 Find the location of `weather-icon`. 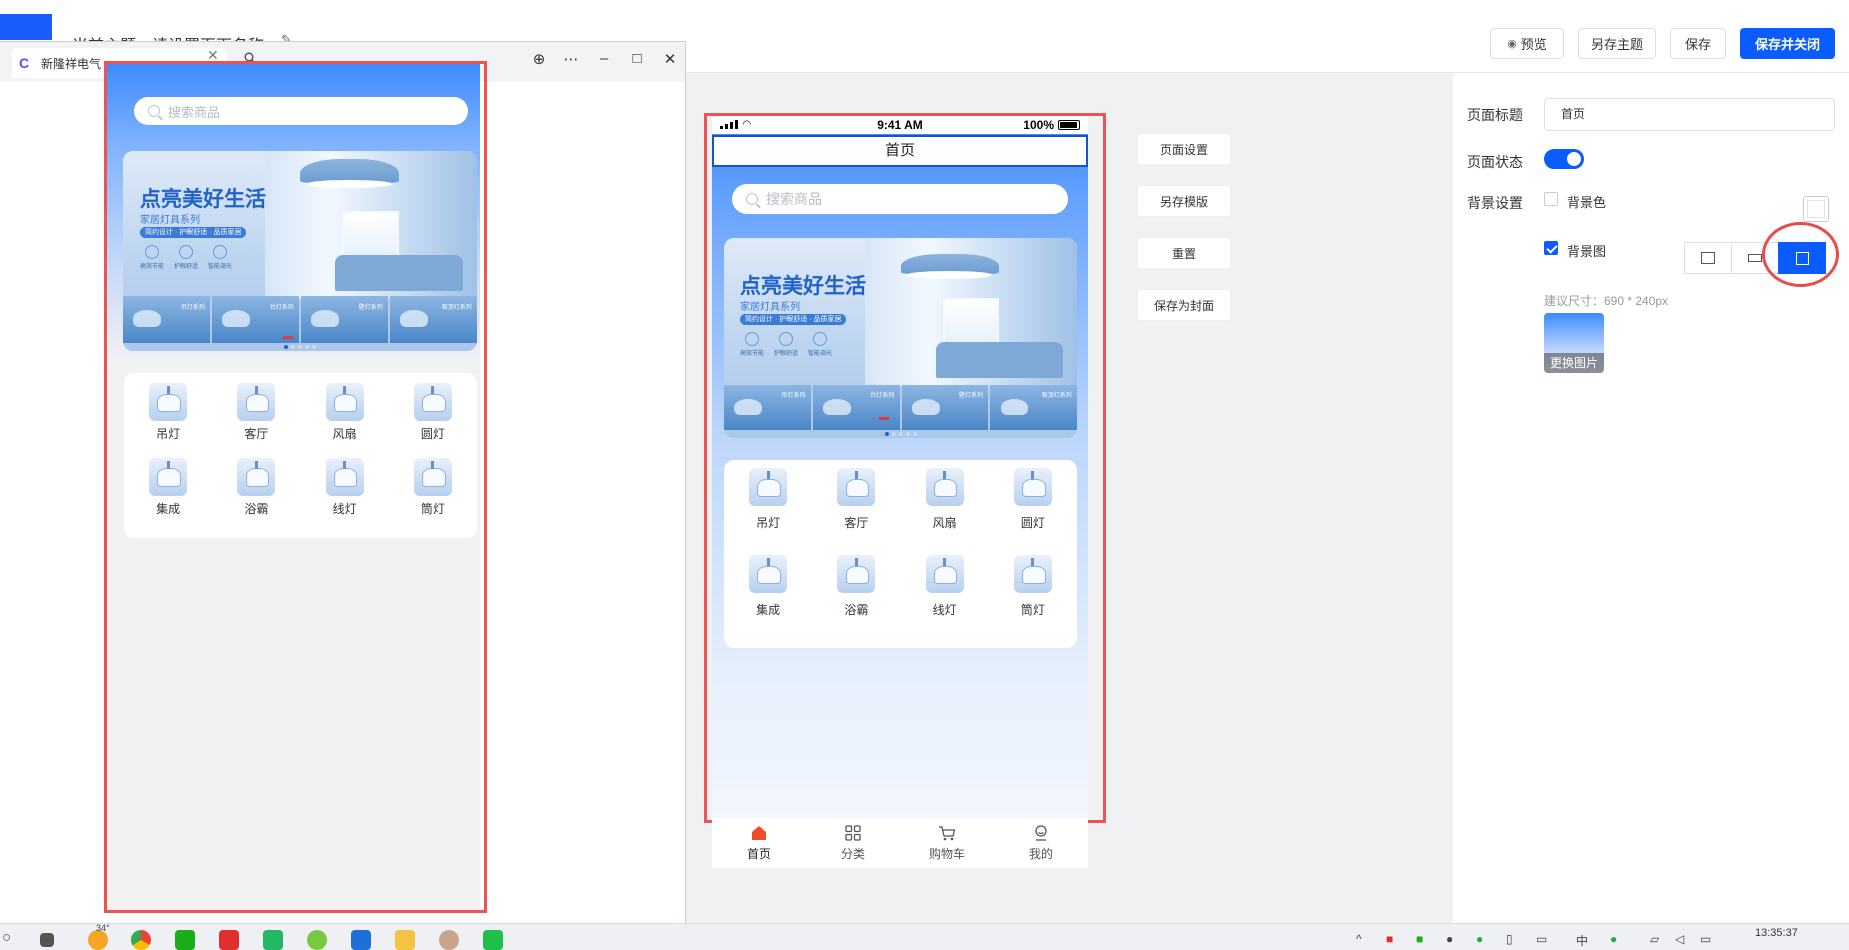

weather-icon is located at coordinates (98, 940).